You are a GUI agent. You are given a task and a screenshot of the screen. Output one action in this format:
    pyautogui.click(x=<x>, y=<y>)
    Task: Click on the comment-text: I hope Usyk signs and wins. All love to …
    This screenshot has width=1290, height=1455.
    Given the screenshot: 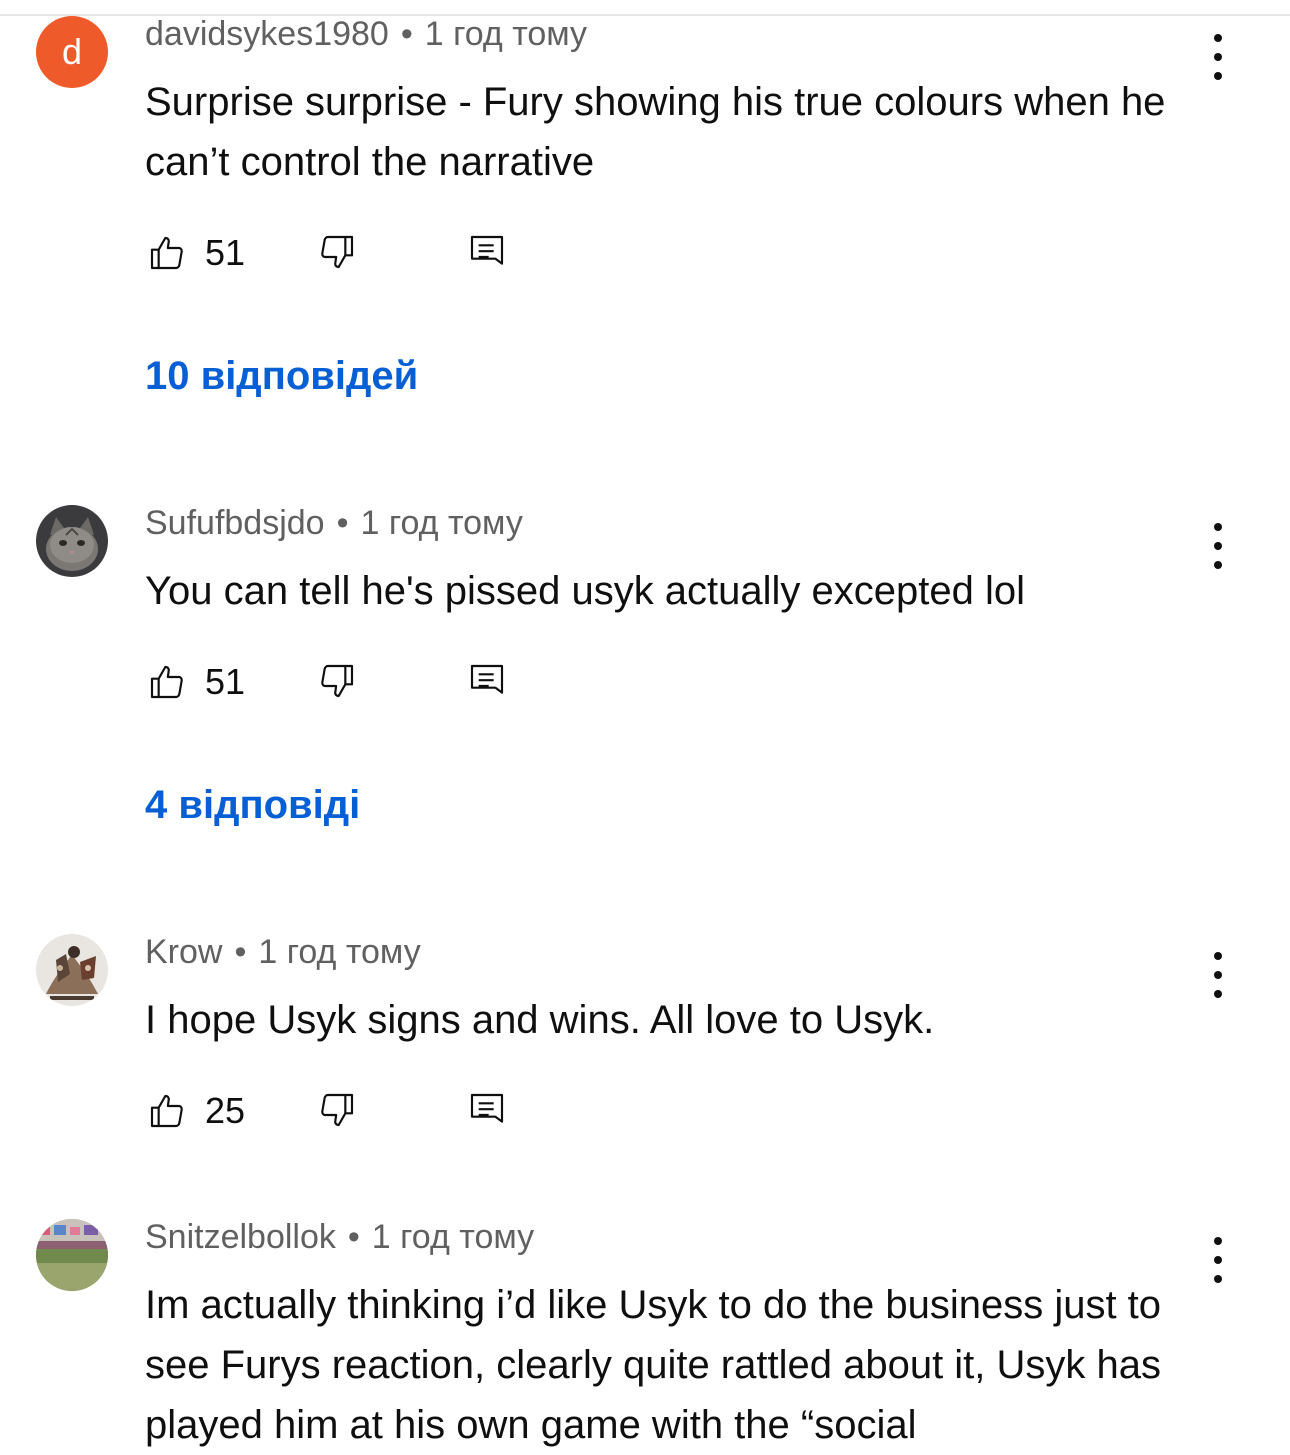 What is the action you would take?
    pyautogui.click(x=540, y=1020)
    